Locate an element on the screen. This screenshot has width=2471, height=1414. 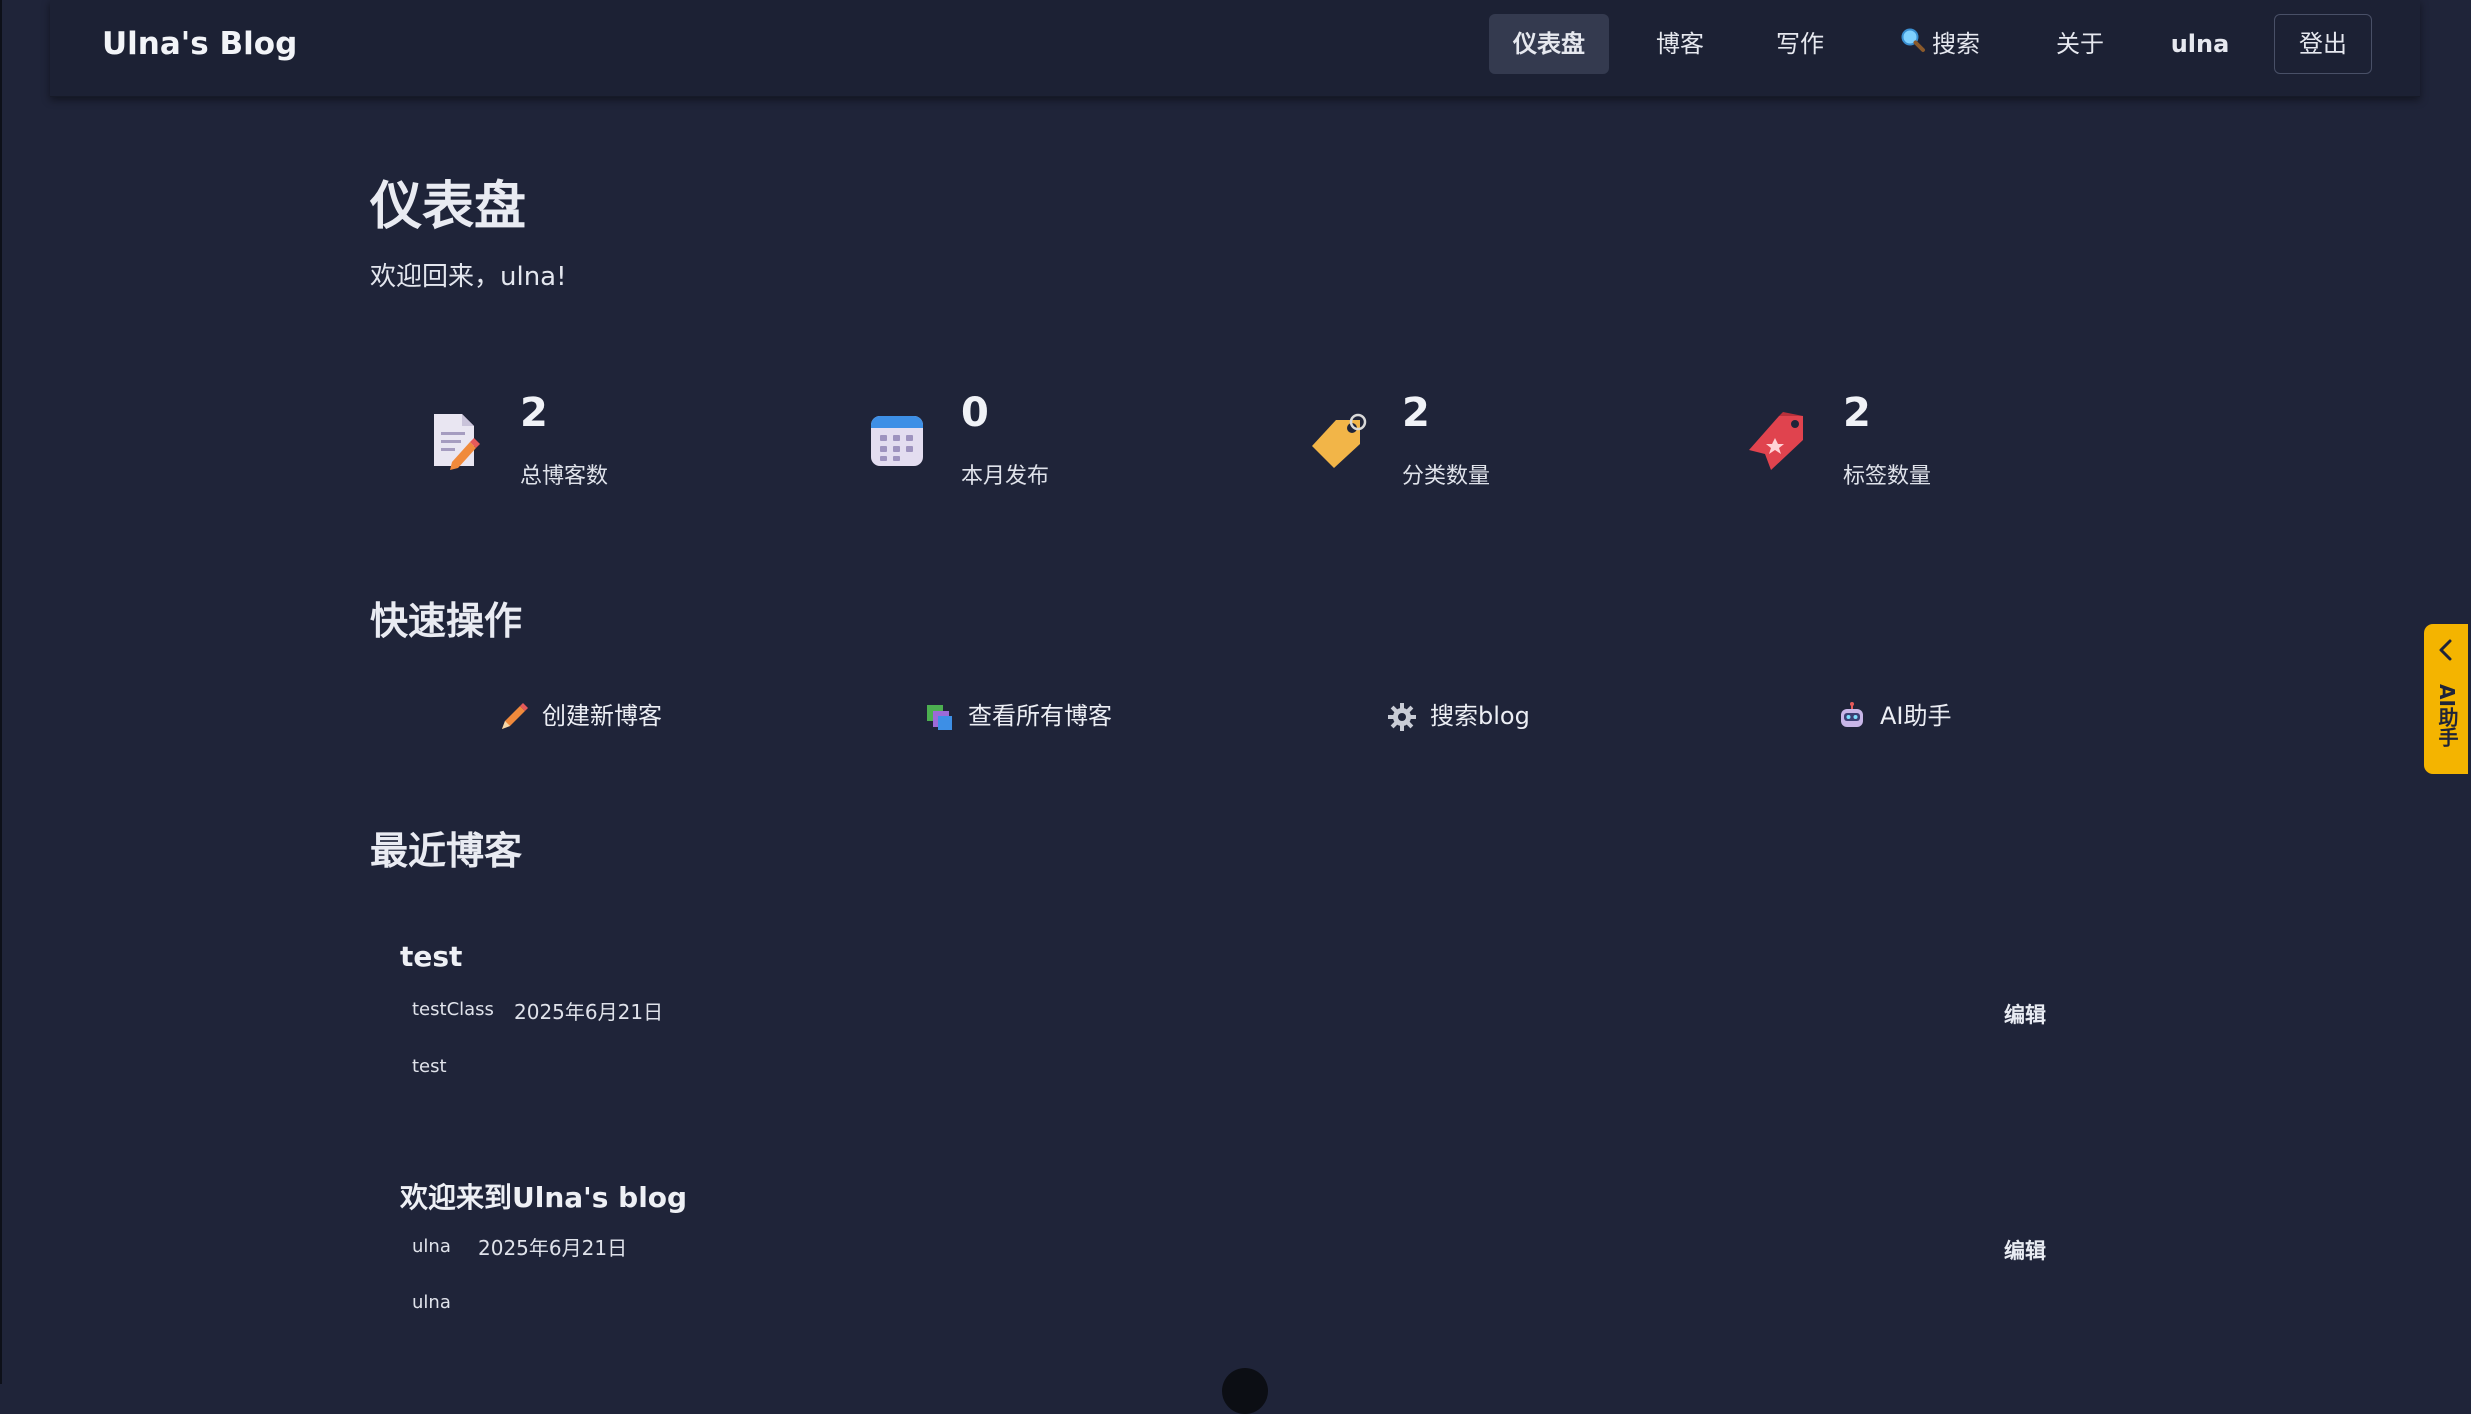
post-category: testClass is located at coordinates (453, 1009).